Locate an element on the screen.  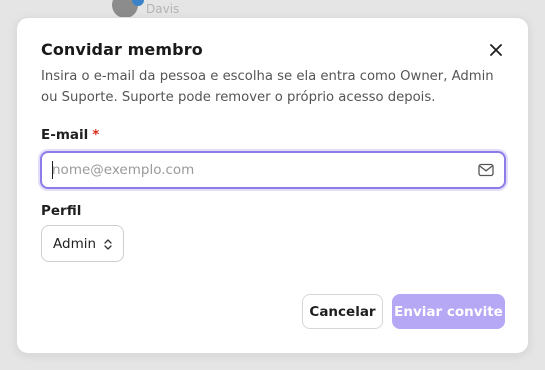
close-button is located at coordinates (496, 50).